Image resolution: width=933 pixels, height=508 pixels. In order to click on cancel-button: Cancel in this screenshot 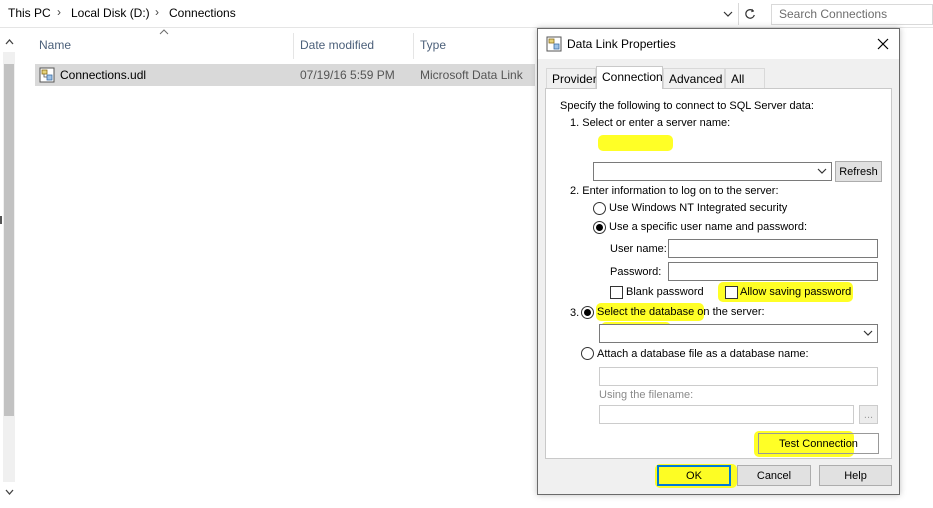, I will do `click(774, 475)`.